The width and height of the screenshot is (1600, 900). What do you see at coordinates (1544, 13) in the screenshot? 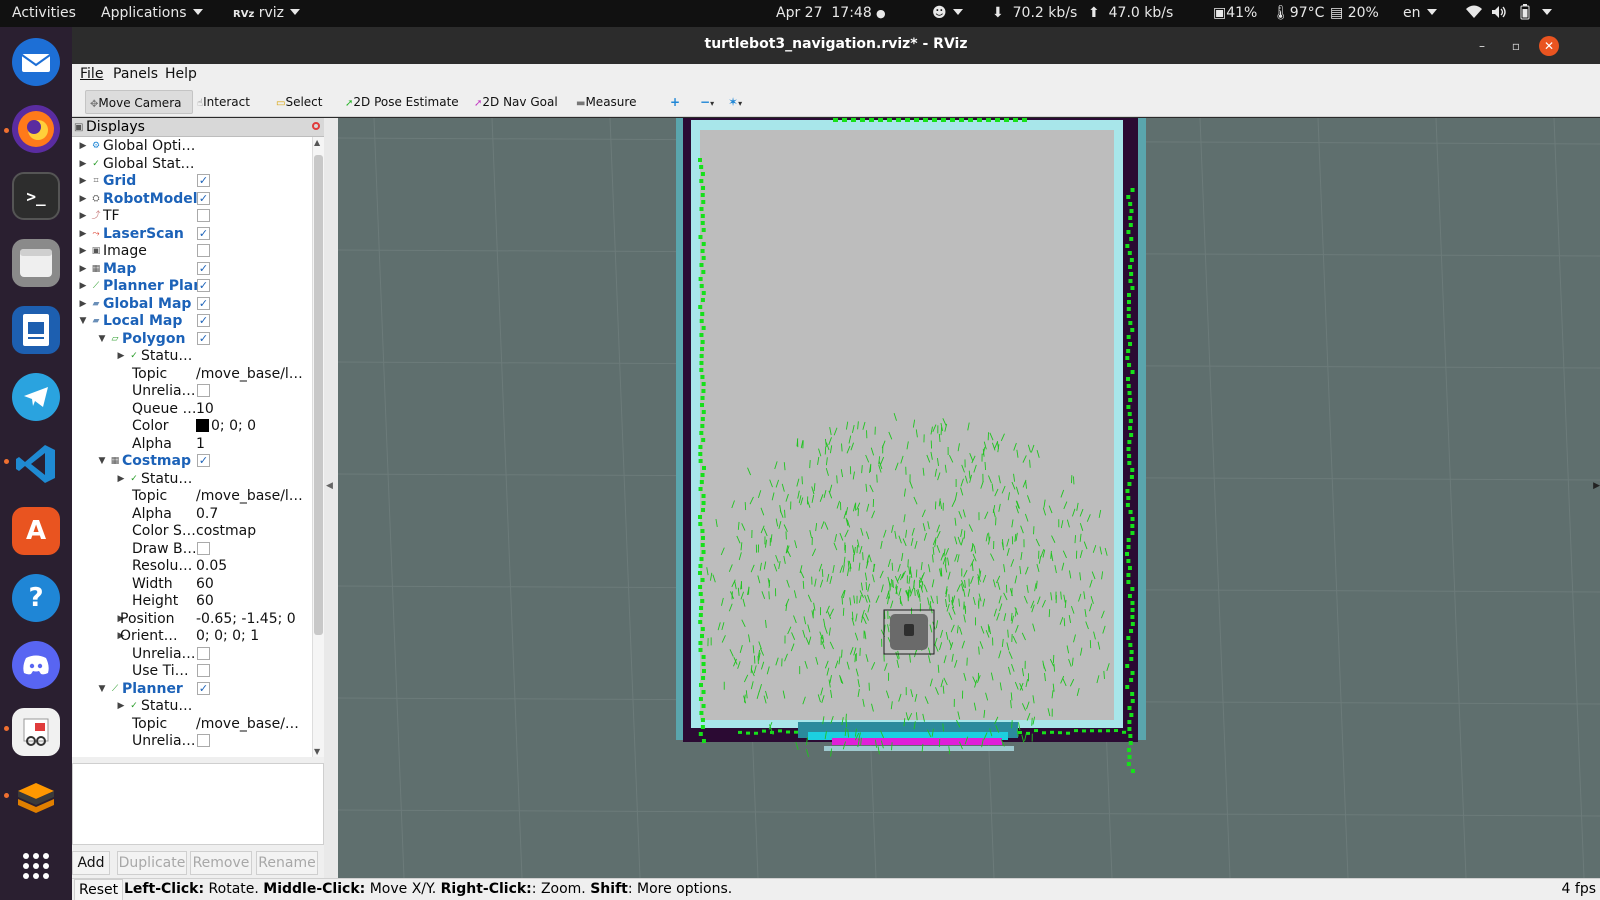
I see `power-menu` at bounding box center [1544, 13].